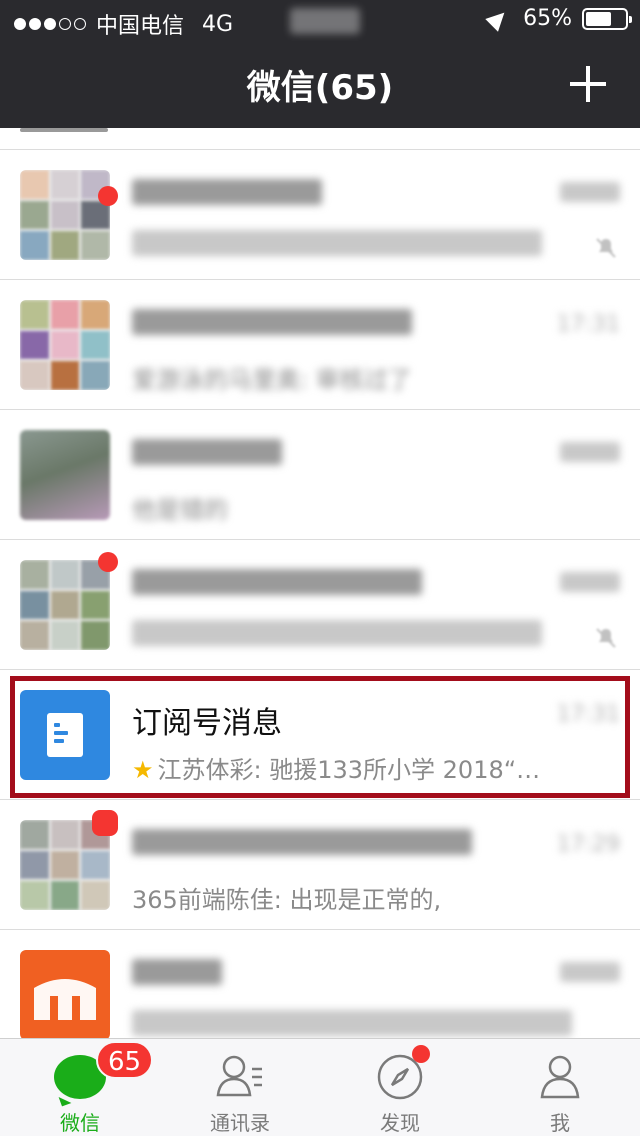 The image size is (640, 1136). I want to click on location-icon, so click(498, 18).